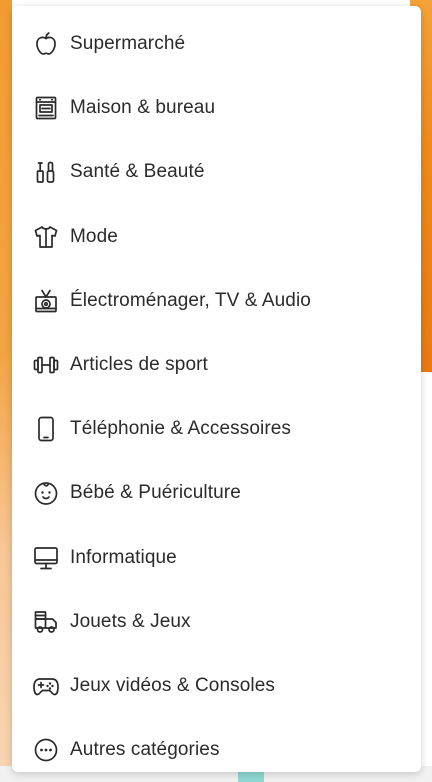 The height and width of the screenshot is (782, 432). I want to click on category-item-sante-beaute: Santé & Beauté, so click(216, 172).